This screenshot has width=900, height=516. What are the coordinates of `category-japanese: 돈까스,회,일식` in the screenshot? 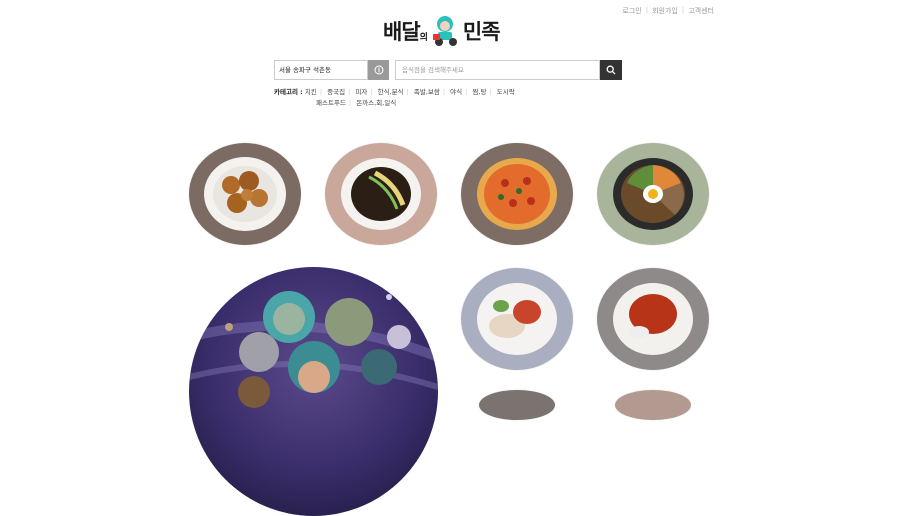 It's located at (376, 103).